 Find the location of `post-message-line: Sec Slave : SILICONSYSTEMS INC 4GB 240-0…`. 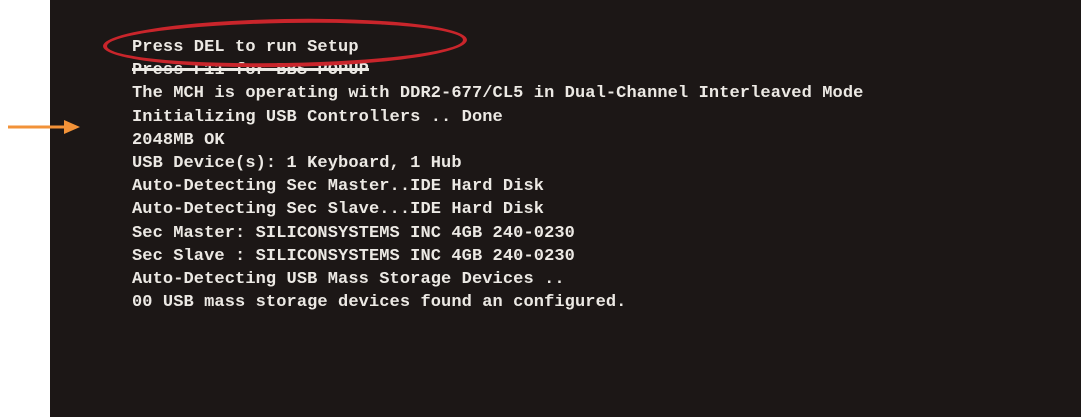

post-message-line: Sec Slave : SILICONSYSTEMS INC 4GB 240-0… is located at coordinates (353, 256).